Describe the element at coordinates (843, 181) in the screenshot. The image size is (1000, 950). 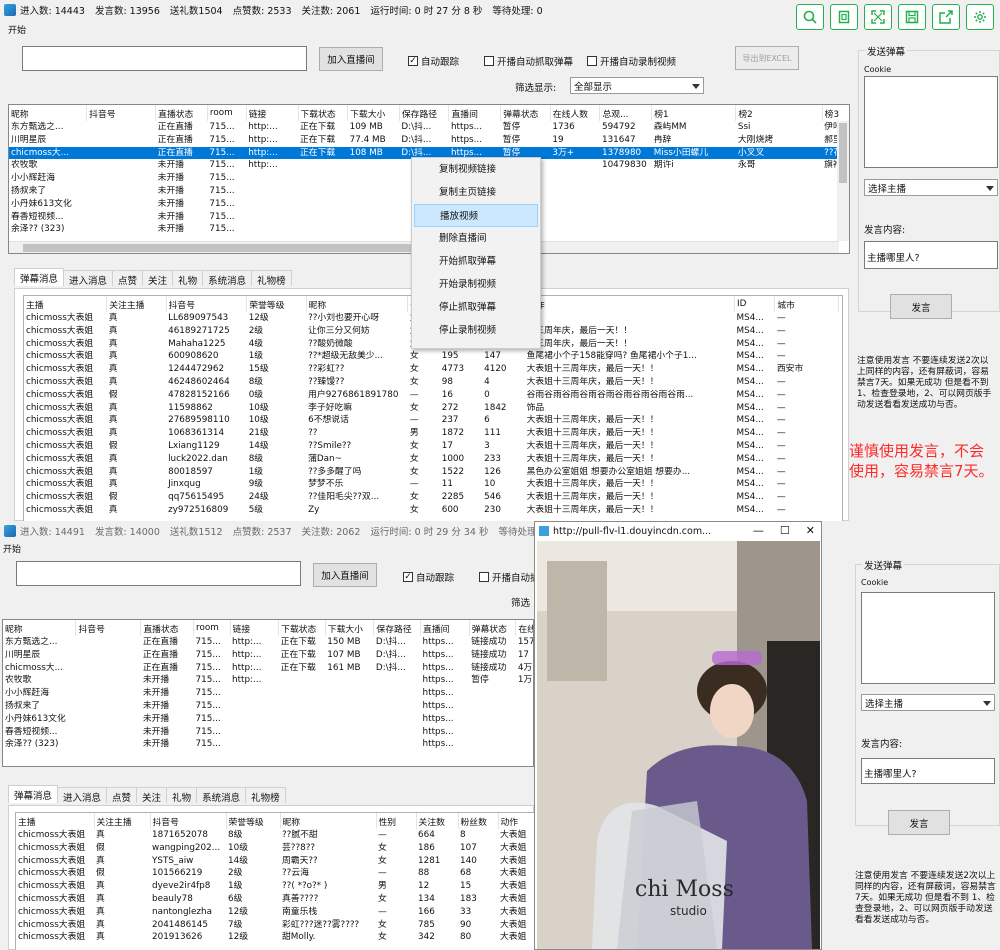
I see `rooms-vscroll` at that location.